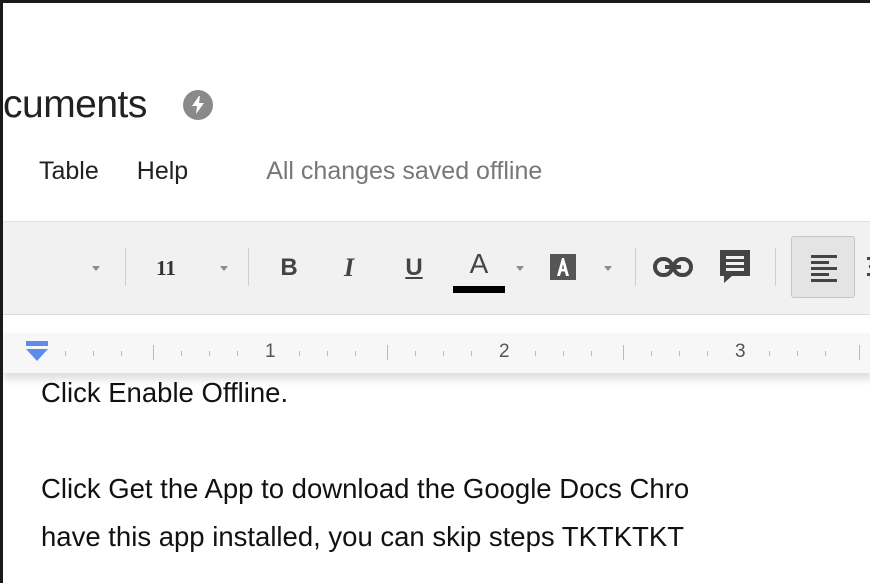  Describe the element at coordinates (69, 171) in the screenshot. I see `menu-table: Table` at that location.